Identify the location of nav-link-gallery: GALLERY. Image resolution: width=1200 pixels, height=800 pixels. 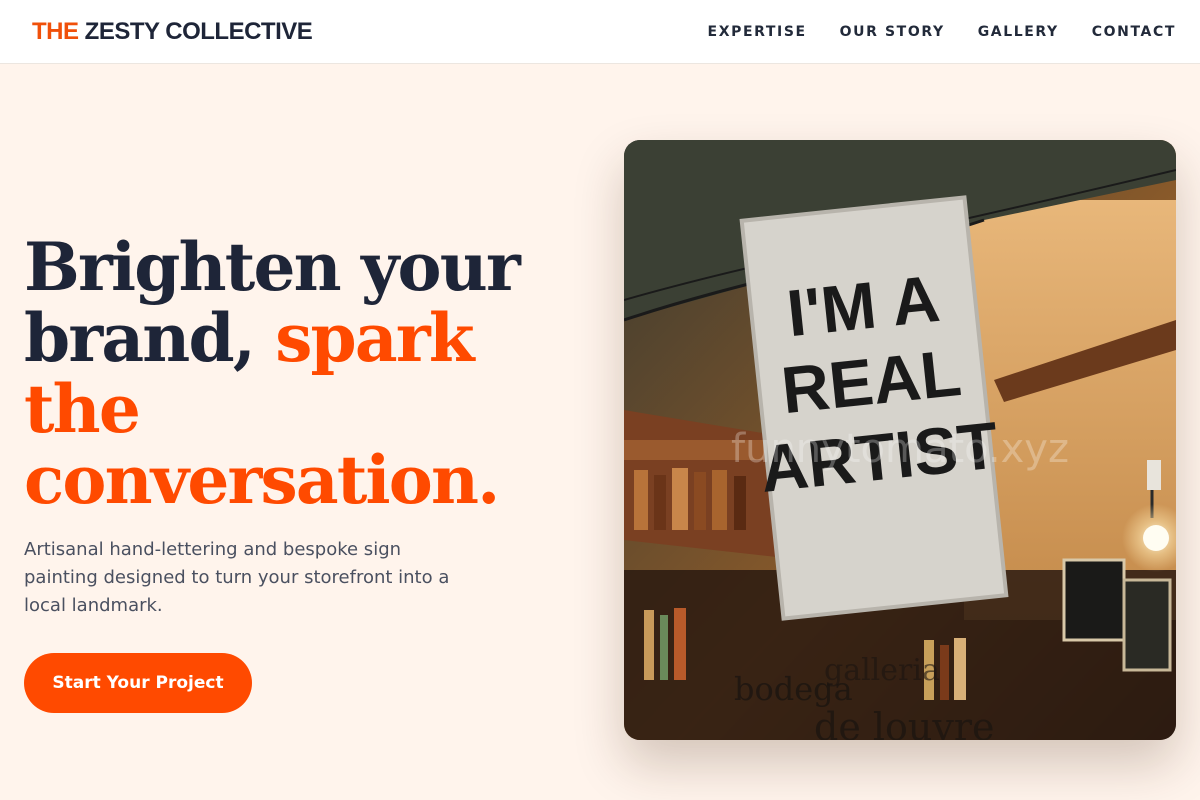
(1018, 32).